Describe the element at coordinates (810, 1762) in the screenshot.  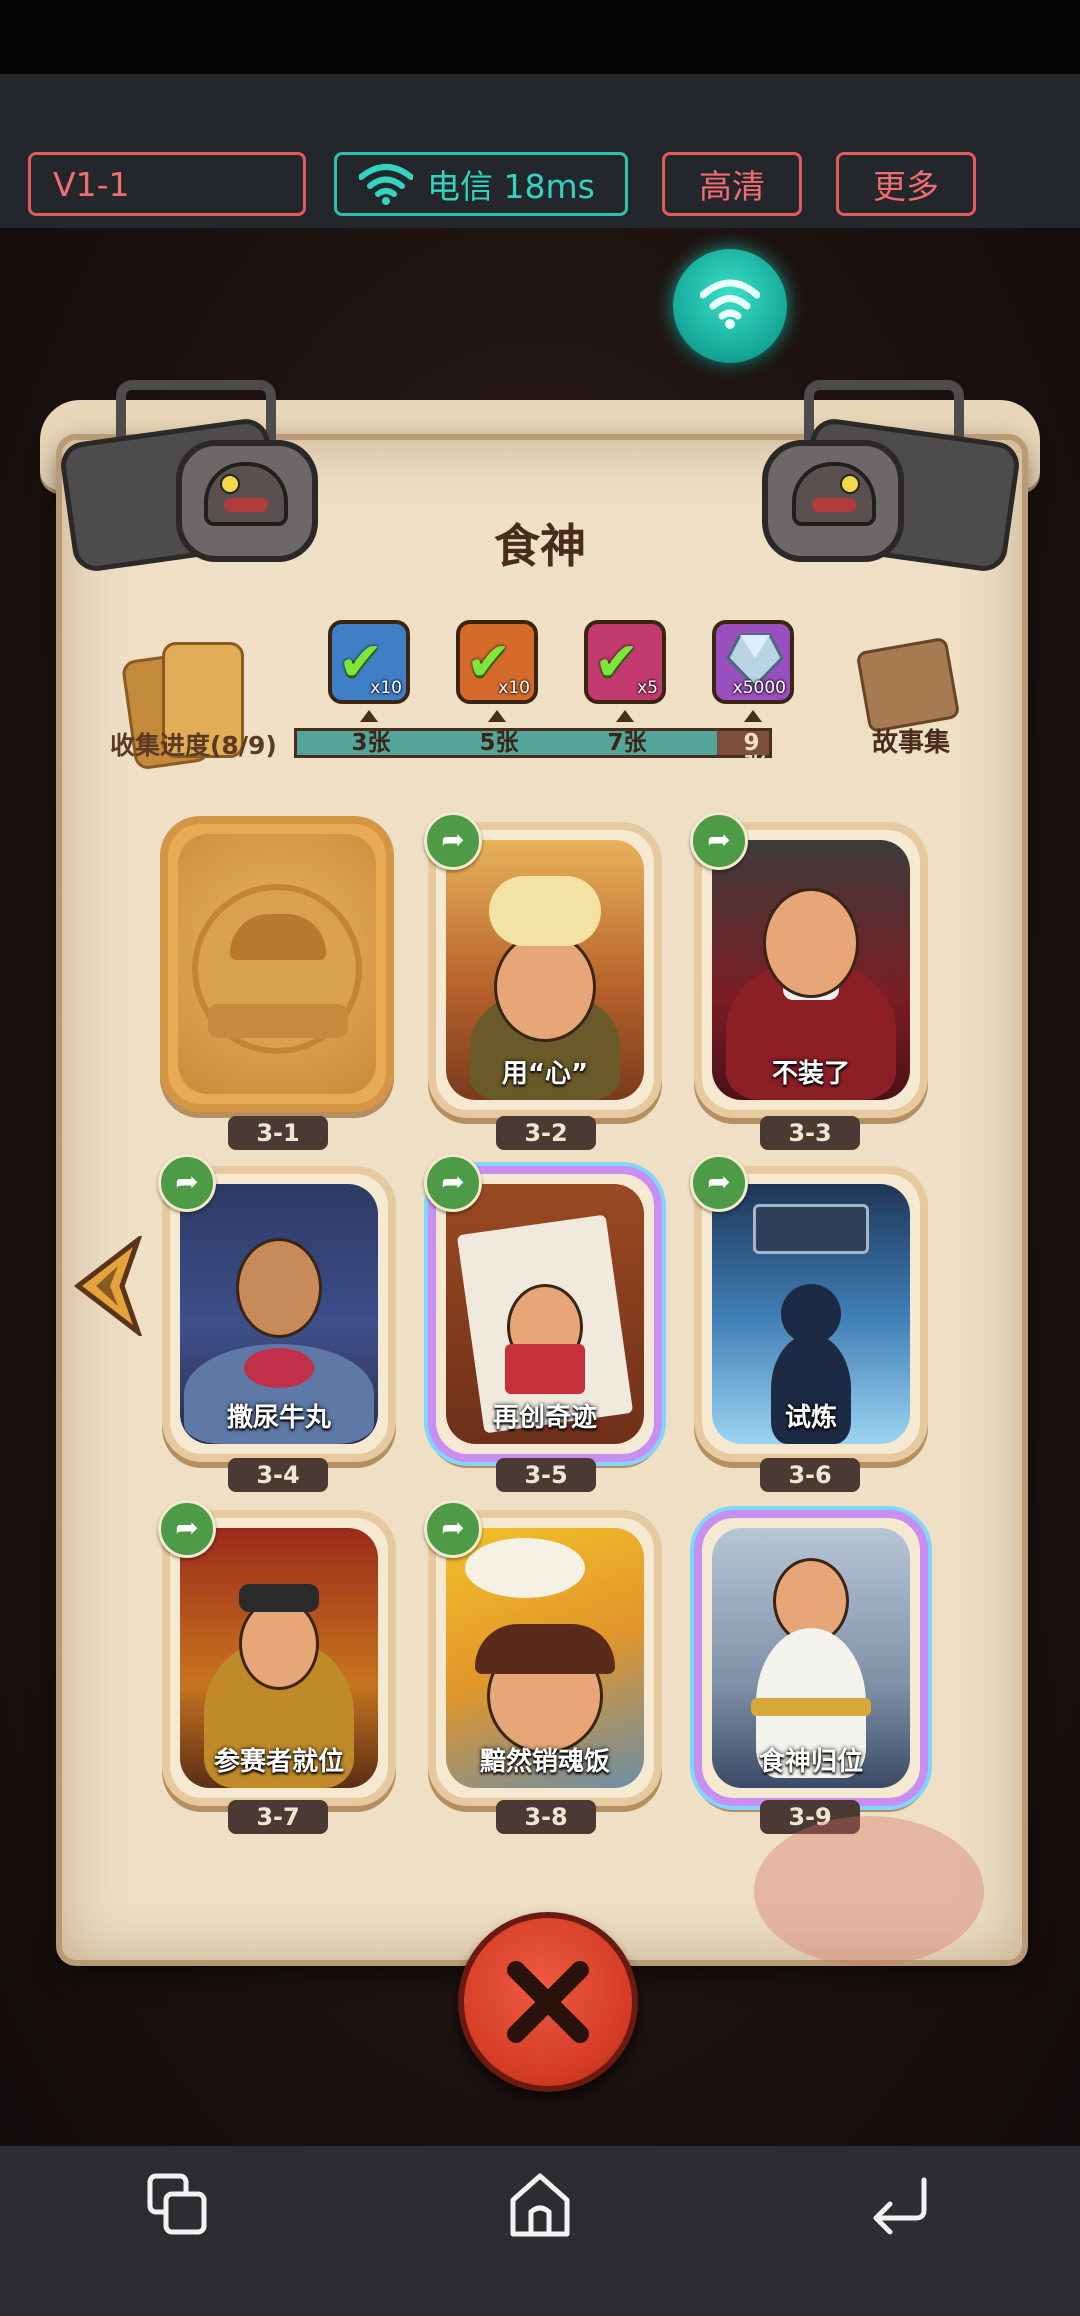
I see `card-caption: 食神归位` at that location.